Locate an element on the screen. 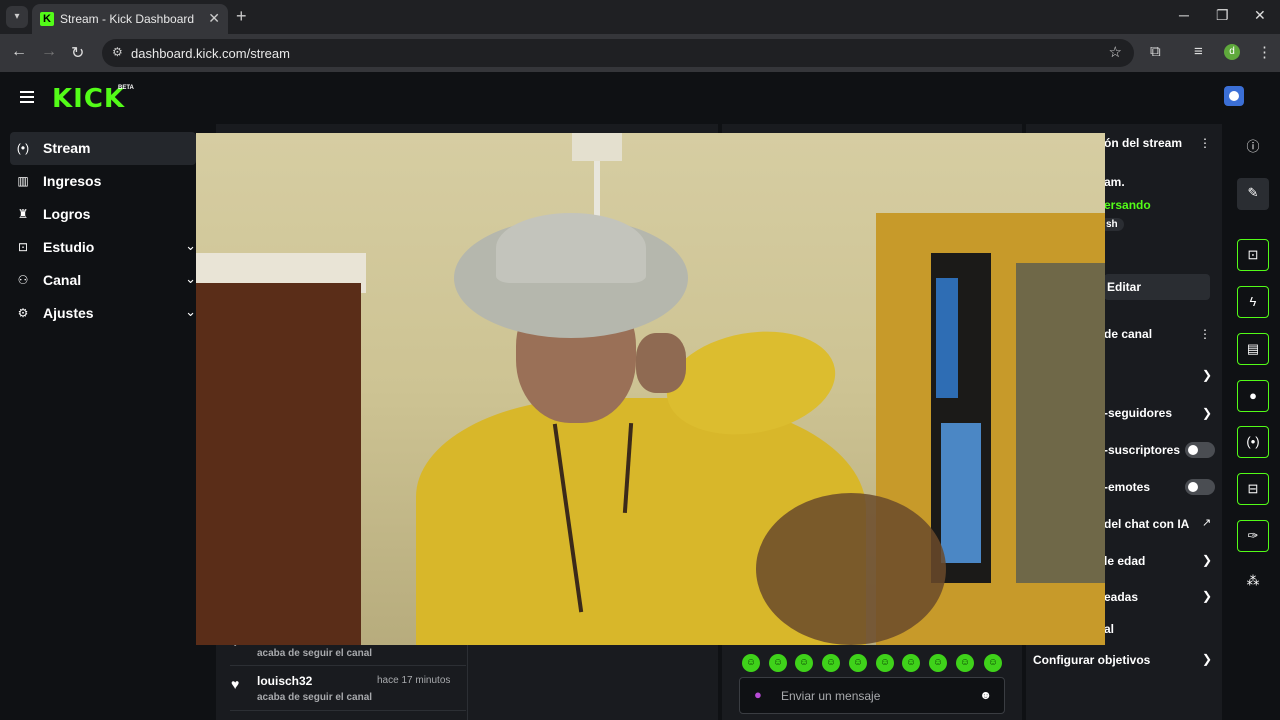 Image resolution: width=1280 pixels, height=720 pixels. browser-tabbar: ▾ K Stream - Kick Dashboard ✕ + ─ ❐ ✕ is located at coordinates (640, 17).